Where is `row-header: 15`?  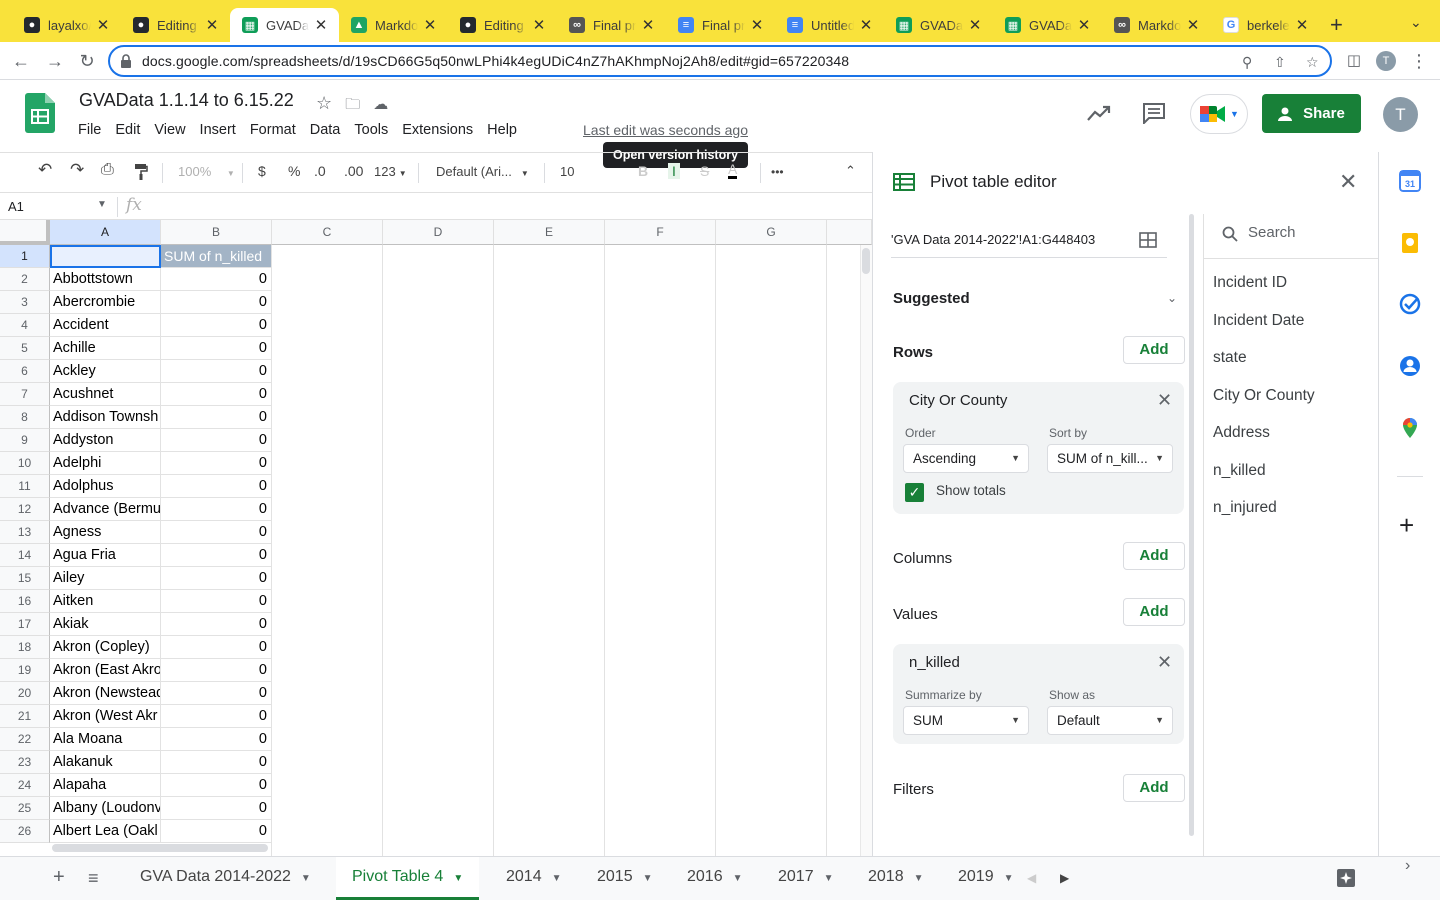 row-header: 15 is located at coordinates (25, 578).